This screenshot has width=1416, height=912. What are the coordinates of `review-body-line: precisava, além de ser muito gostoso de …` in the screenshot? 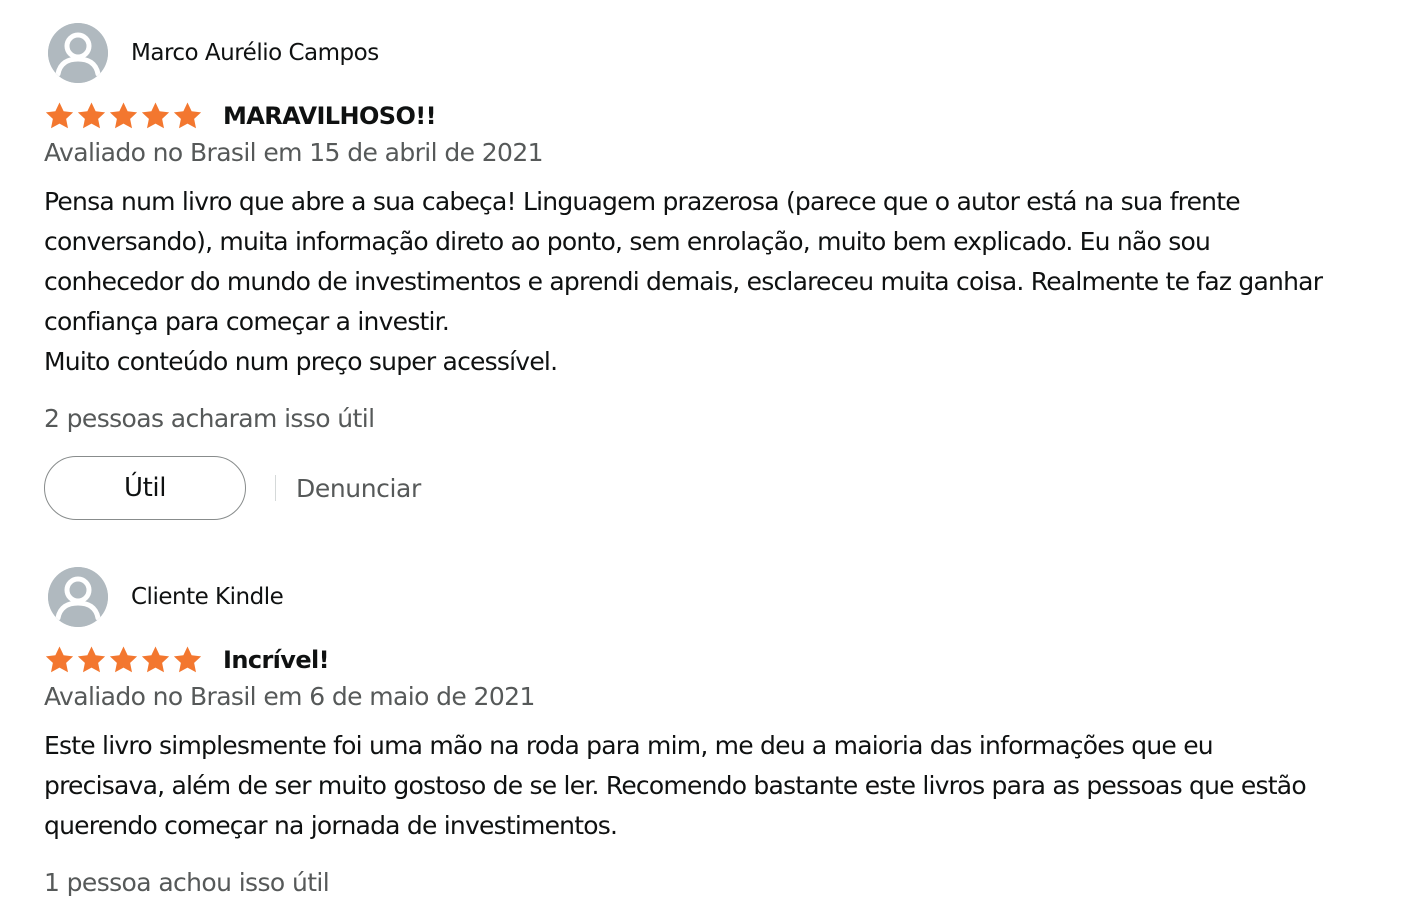 It's located at (675, 785).